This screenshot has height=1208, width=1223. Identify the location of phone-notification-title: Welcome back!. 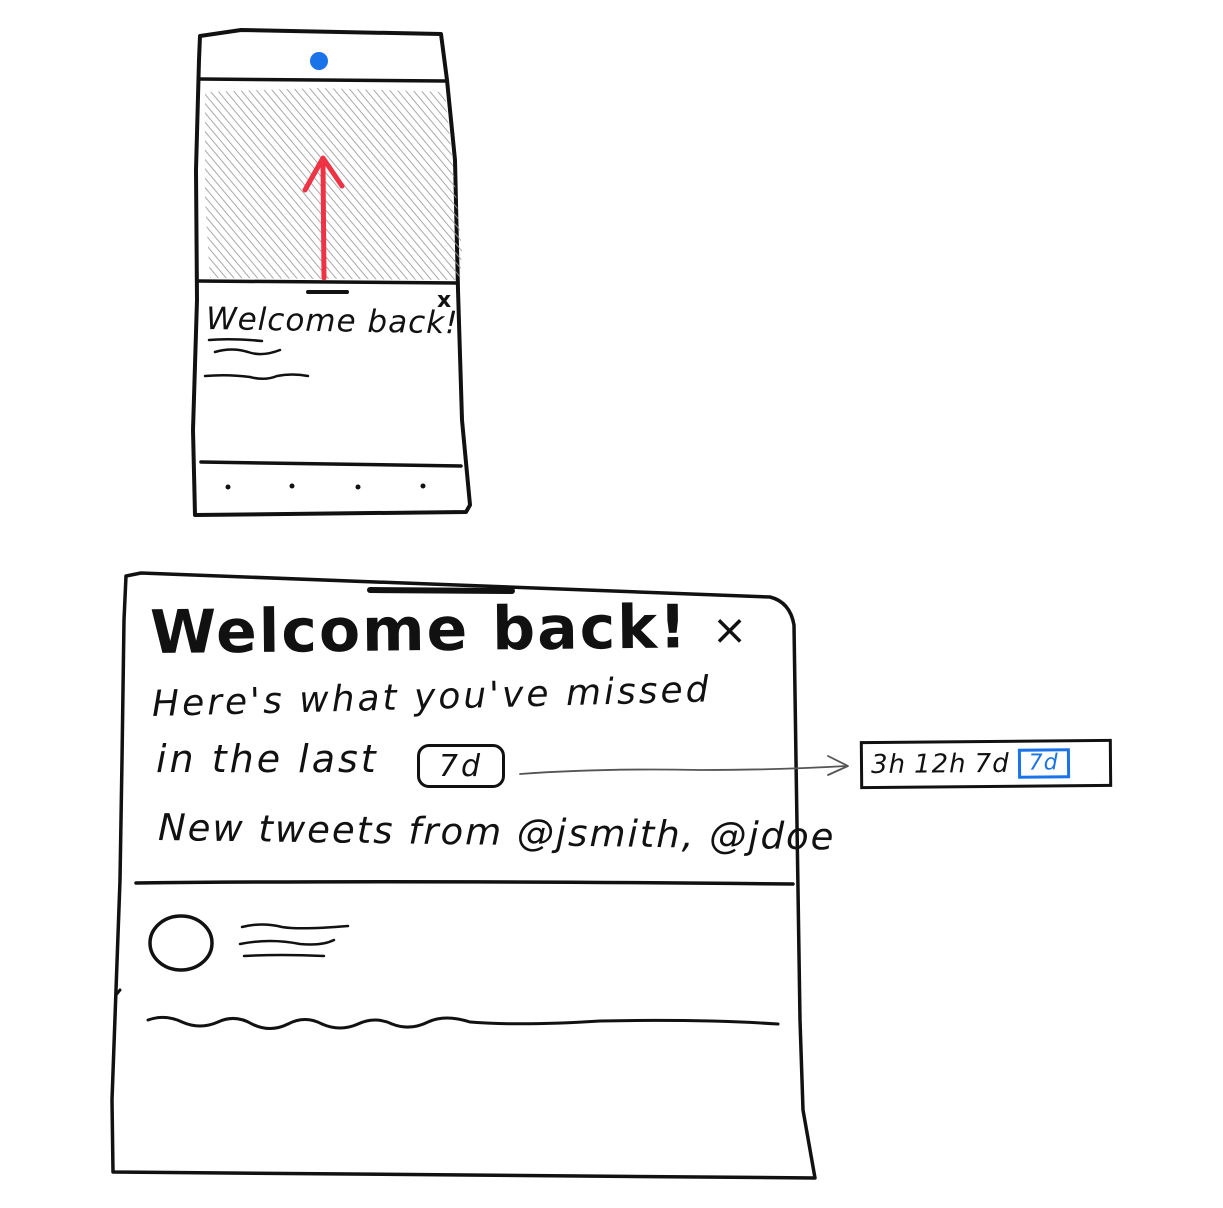
(332, 321).